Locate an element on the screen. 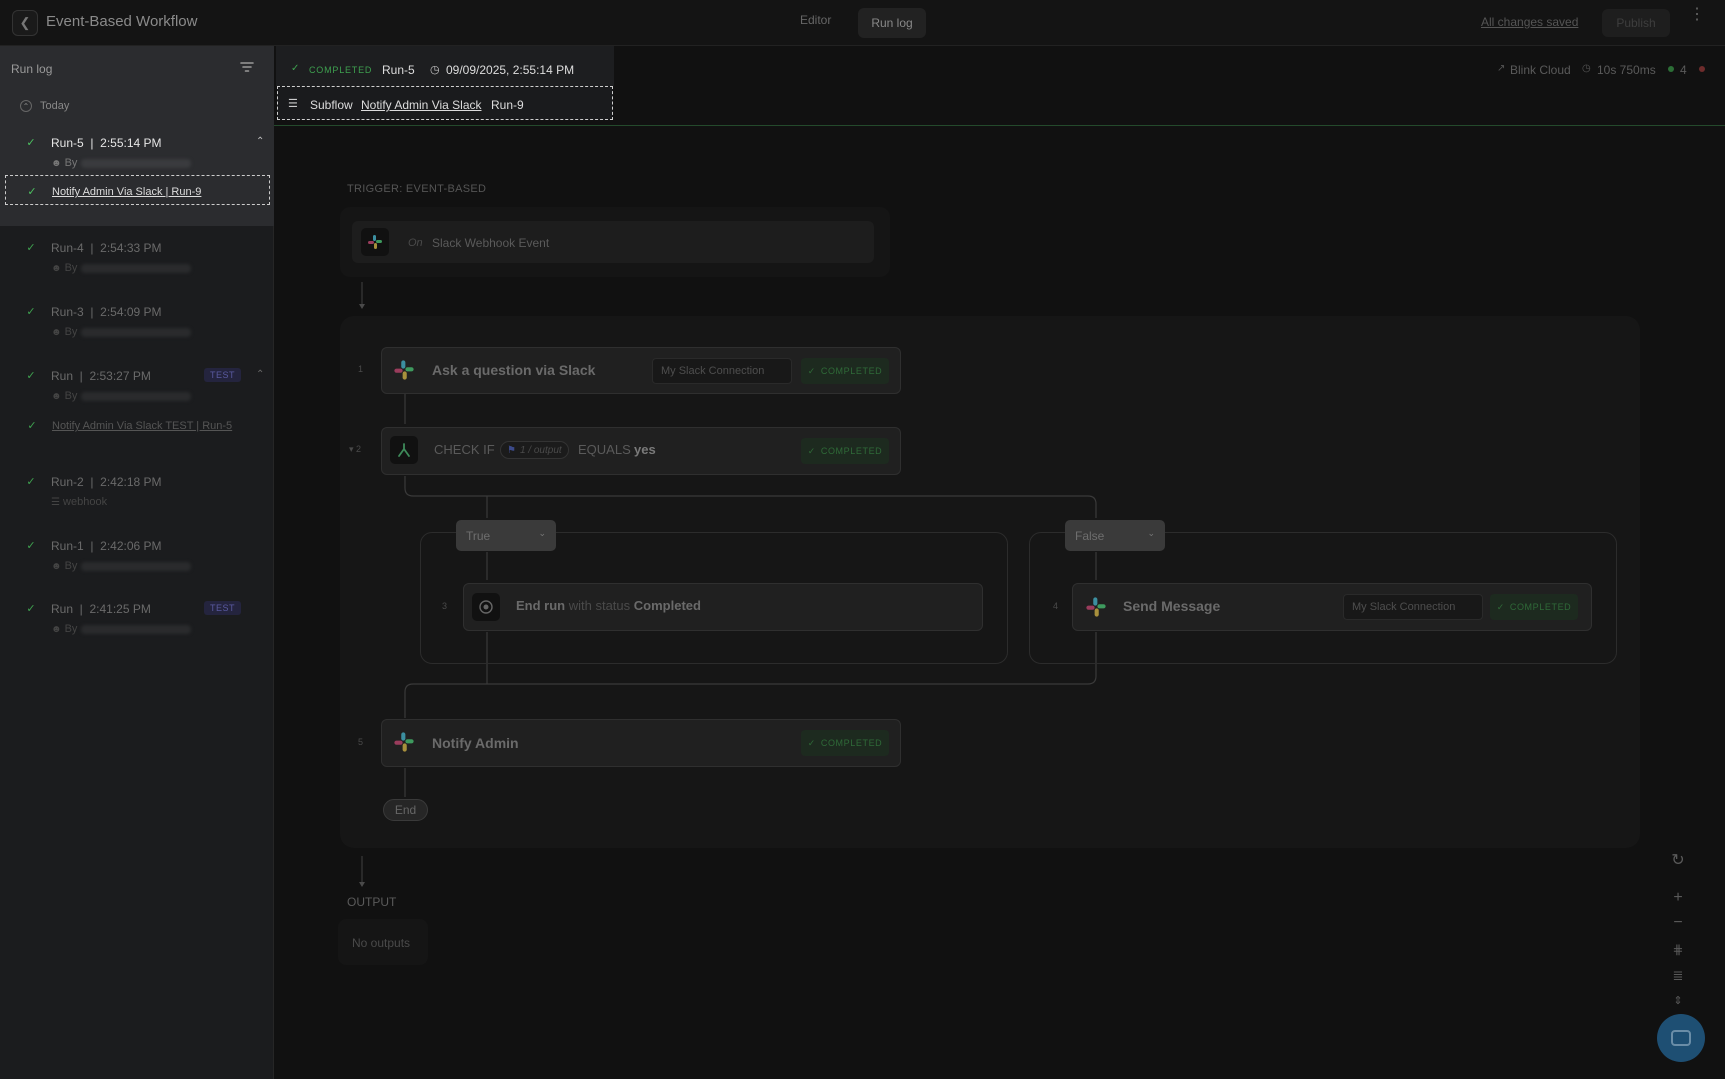 The height and width of the screenshot is (1079, 1725). error-dot is located at coordinates (1702, 69).